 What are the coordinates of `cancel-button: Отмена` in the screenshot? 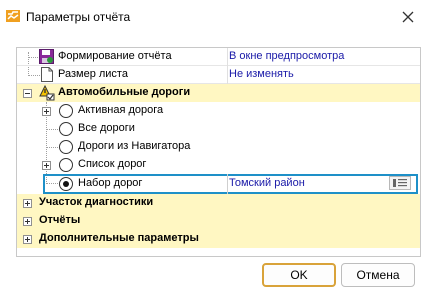 It's located at (378, 275).